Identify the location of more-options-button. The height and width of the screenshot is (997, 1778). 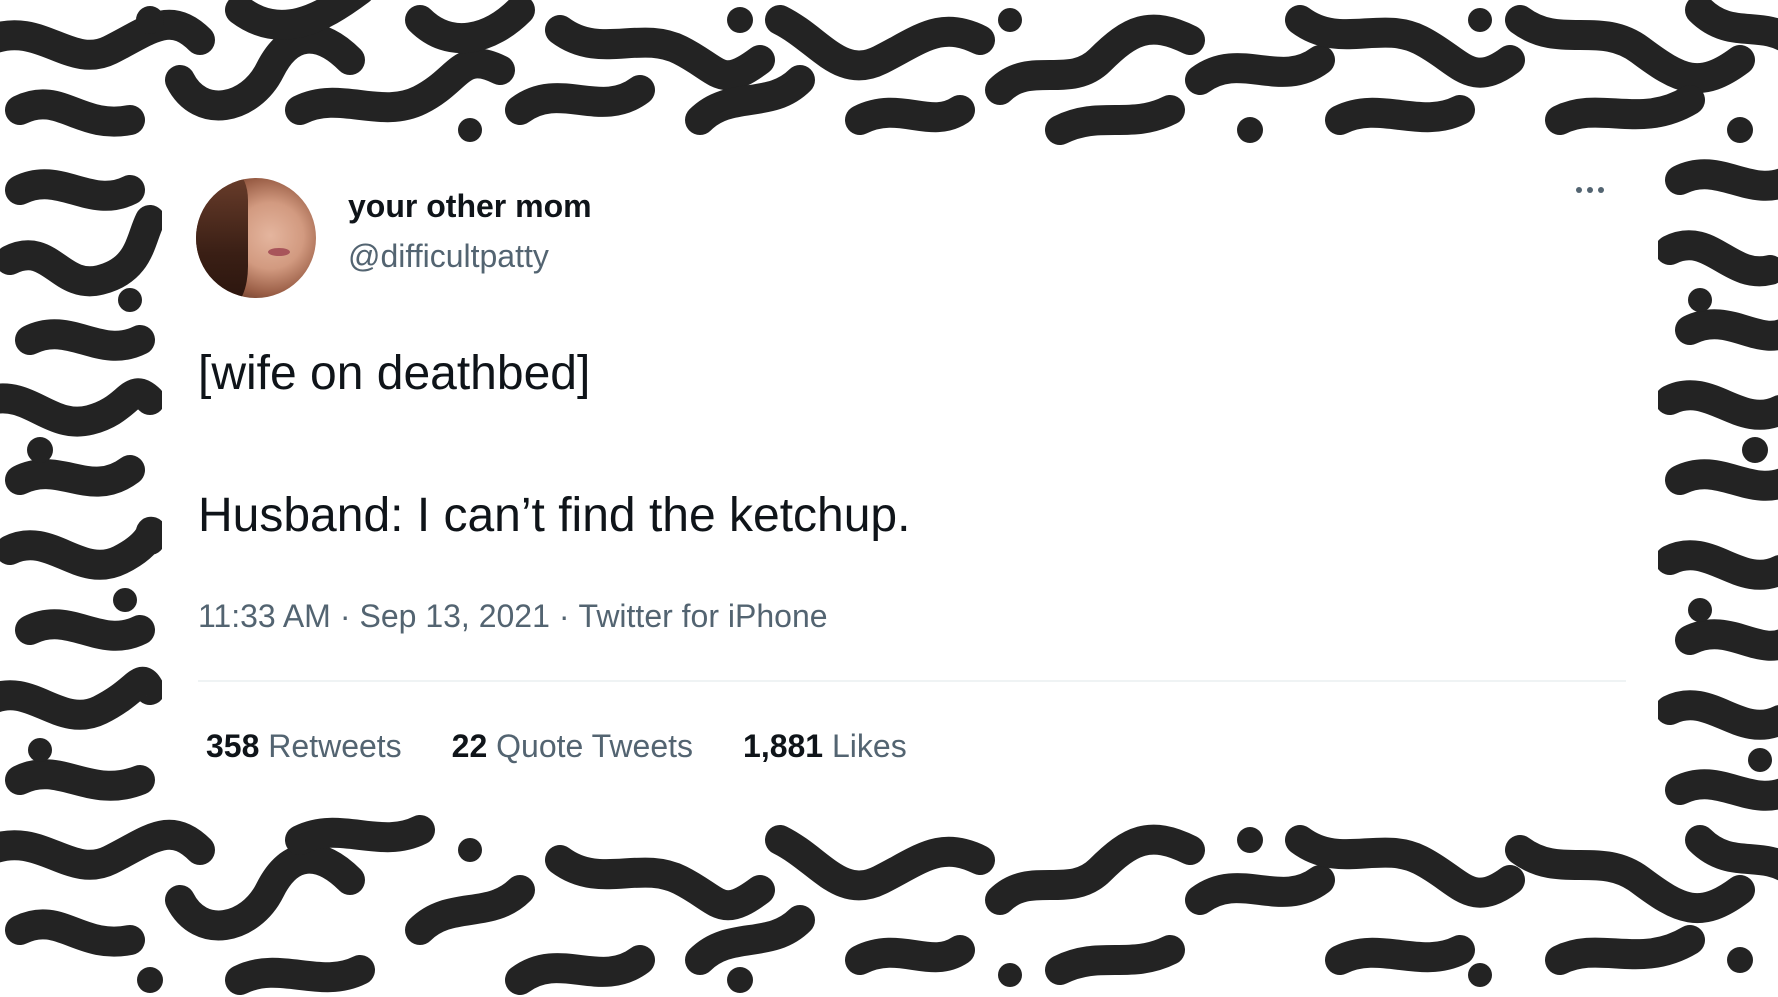
(1590, 190).